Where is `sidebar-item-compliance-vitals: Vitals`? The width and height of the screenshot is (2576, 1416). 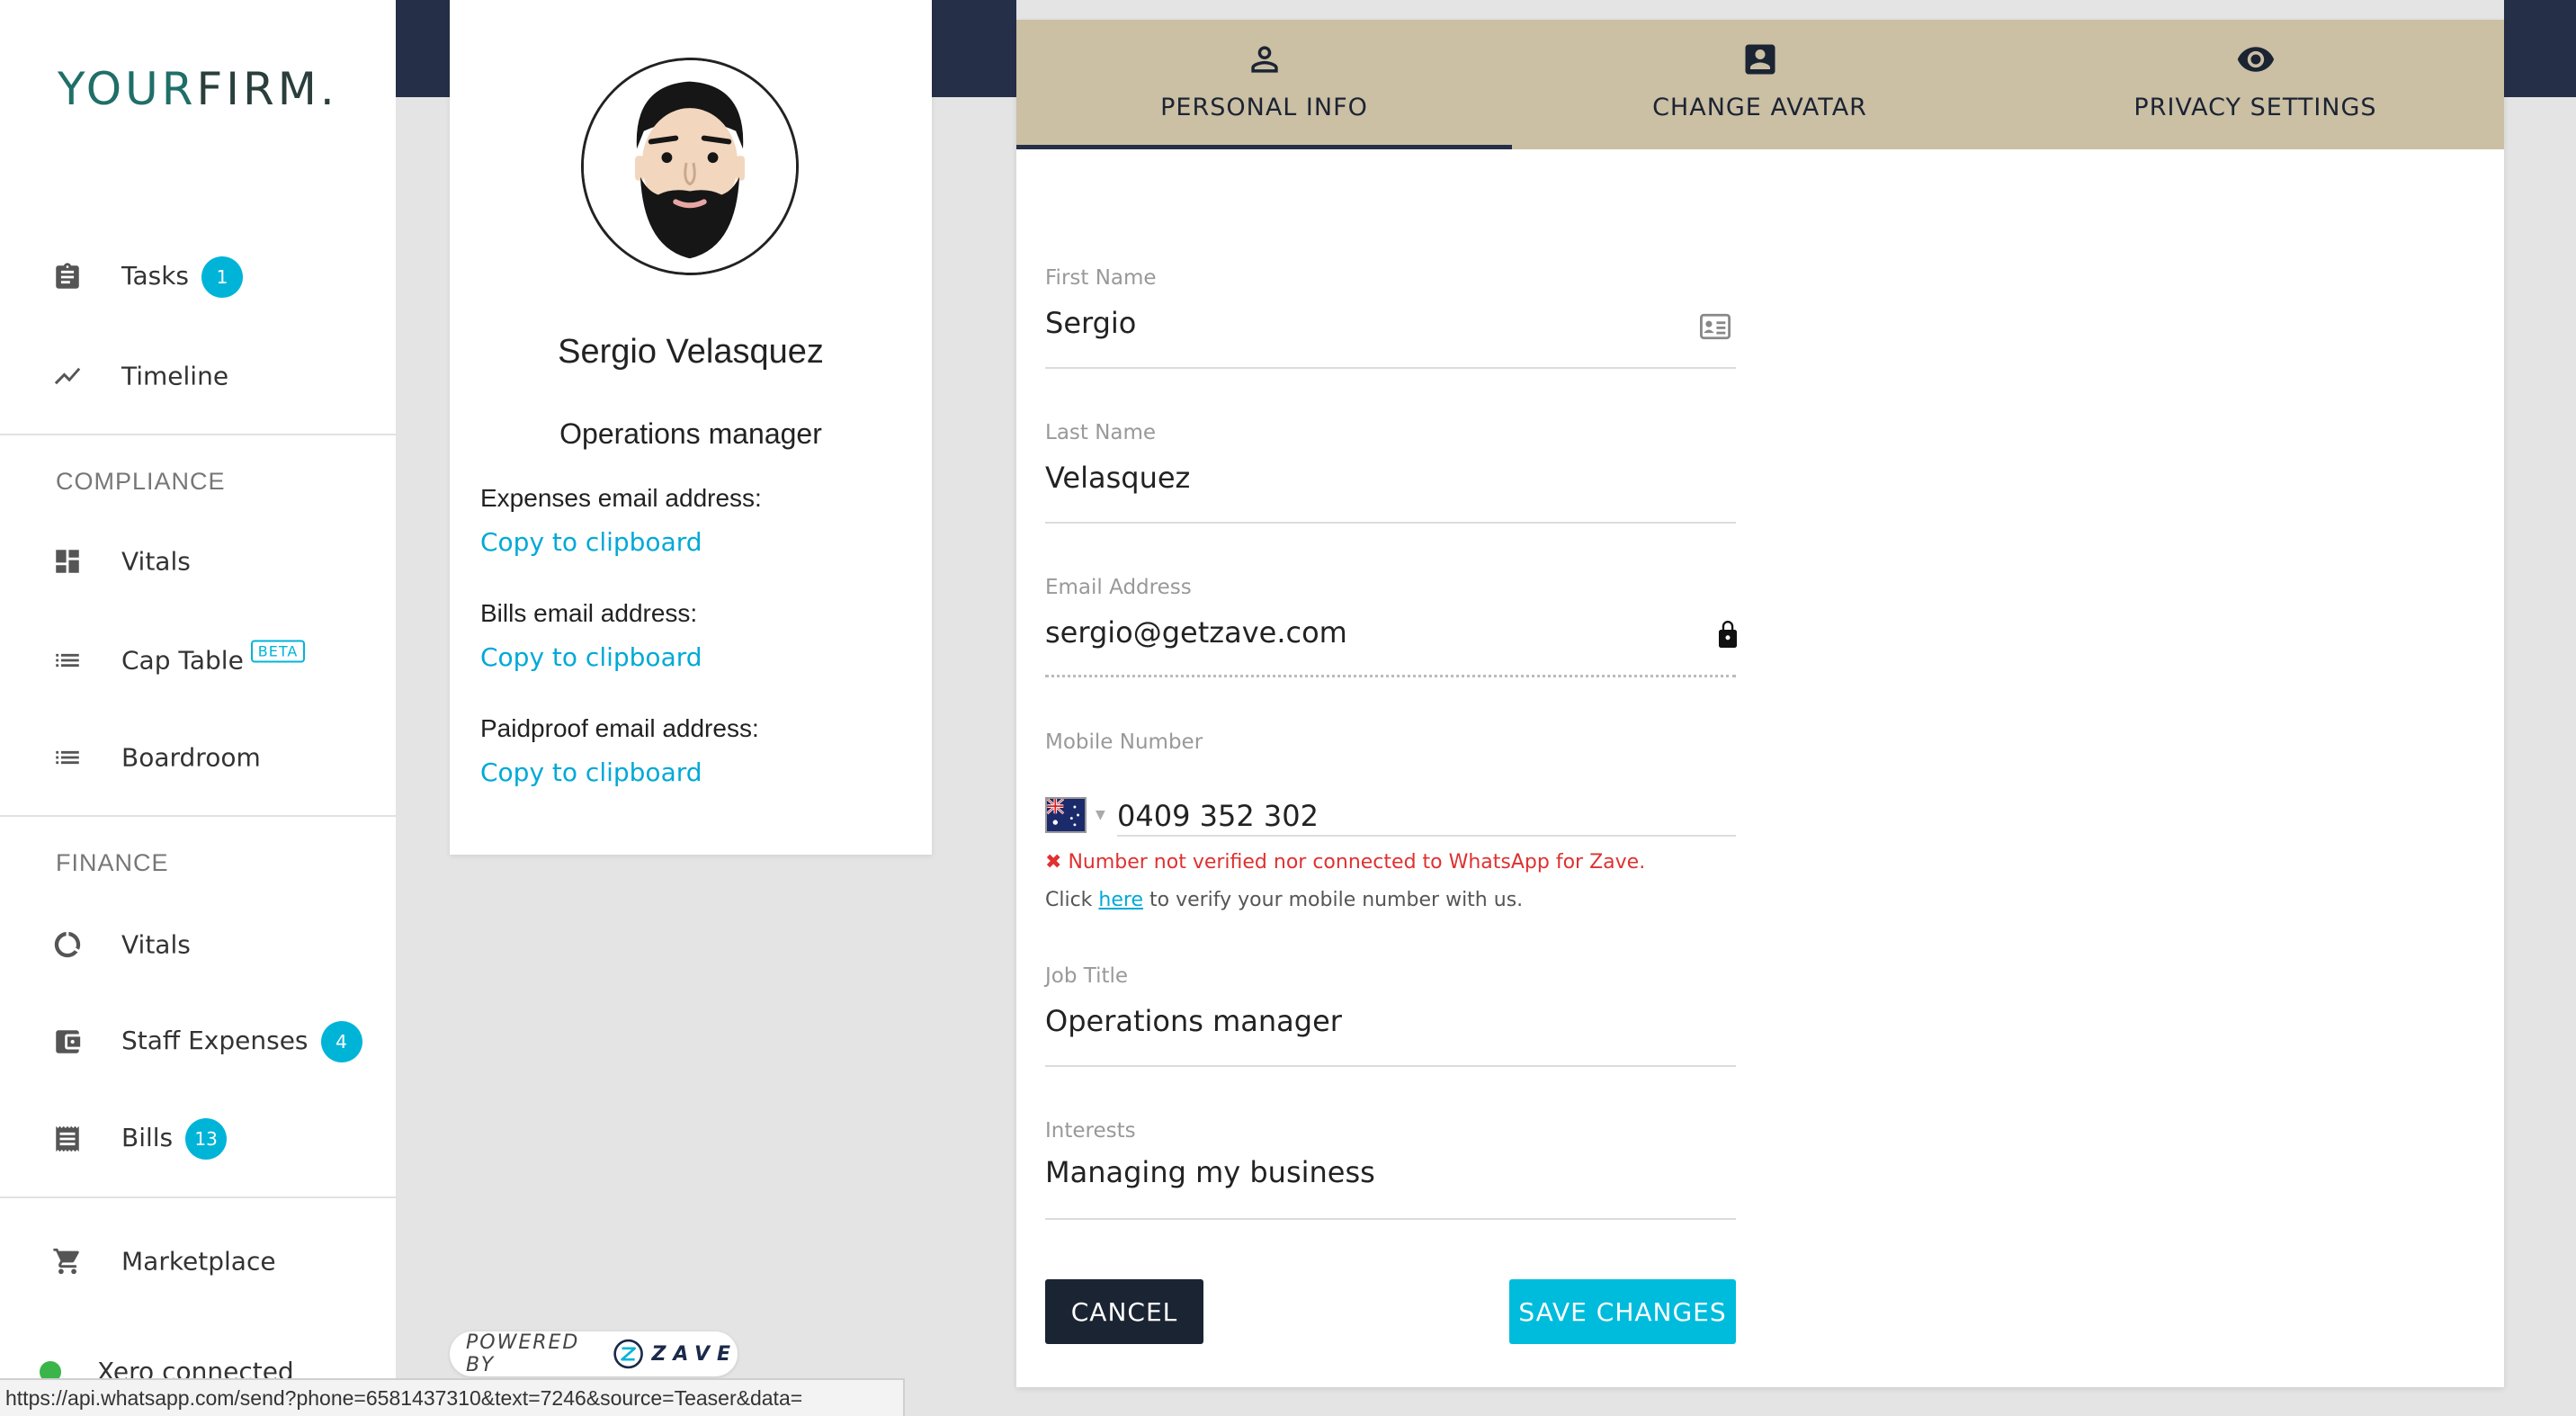 sidebar-item-compliance-vitals: Vitals is located at coordinates (198, 561).